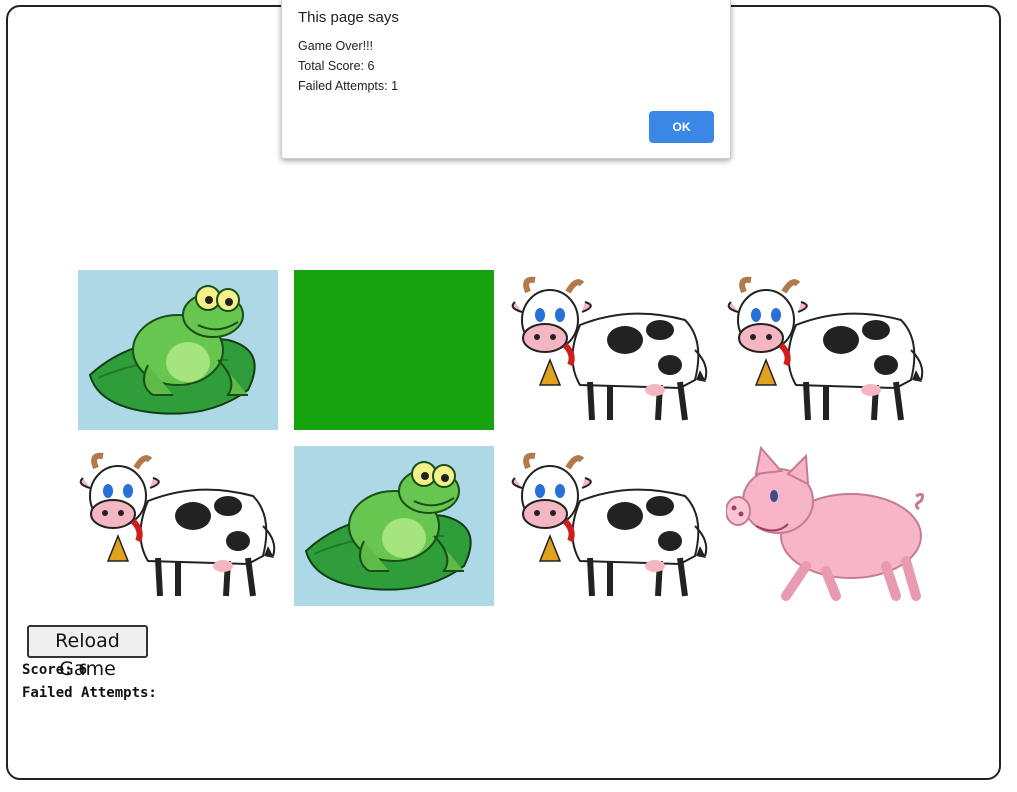 The image size is (1017, 792). Describe the element at coordinates (83, 670) in the screenshot. I see `score-value: 6` at that location.